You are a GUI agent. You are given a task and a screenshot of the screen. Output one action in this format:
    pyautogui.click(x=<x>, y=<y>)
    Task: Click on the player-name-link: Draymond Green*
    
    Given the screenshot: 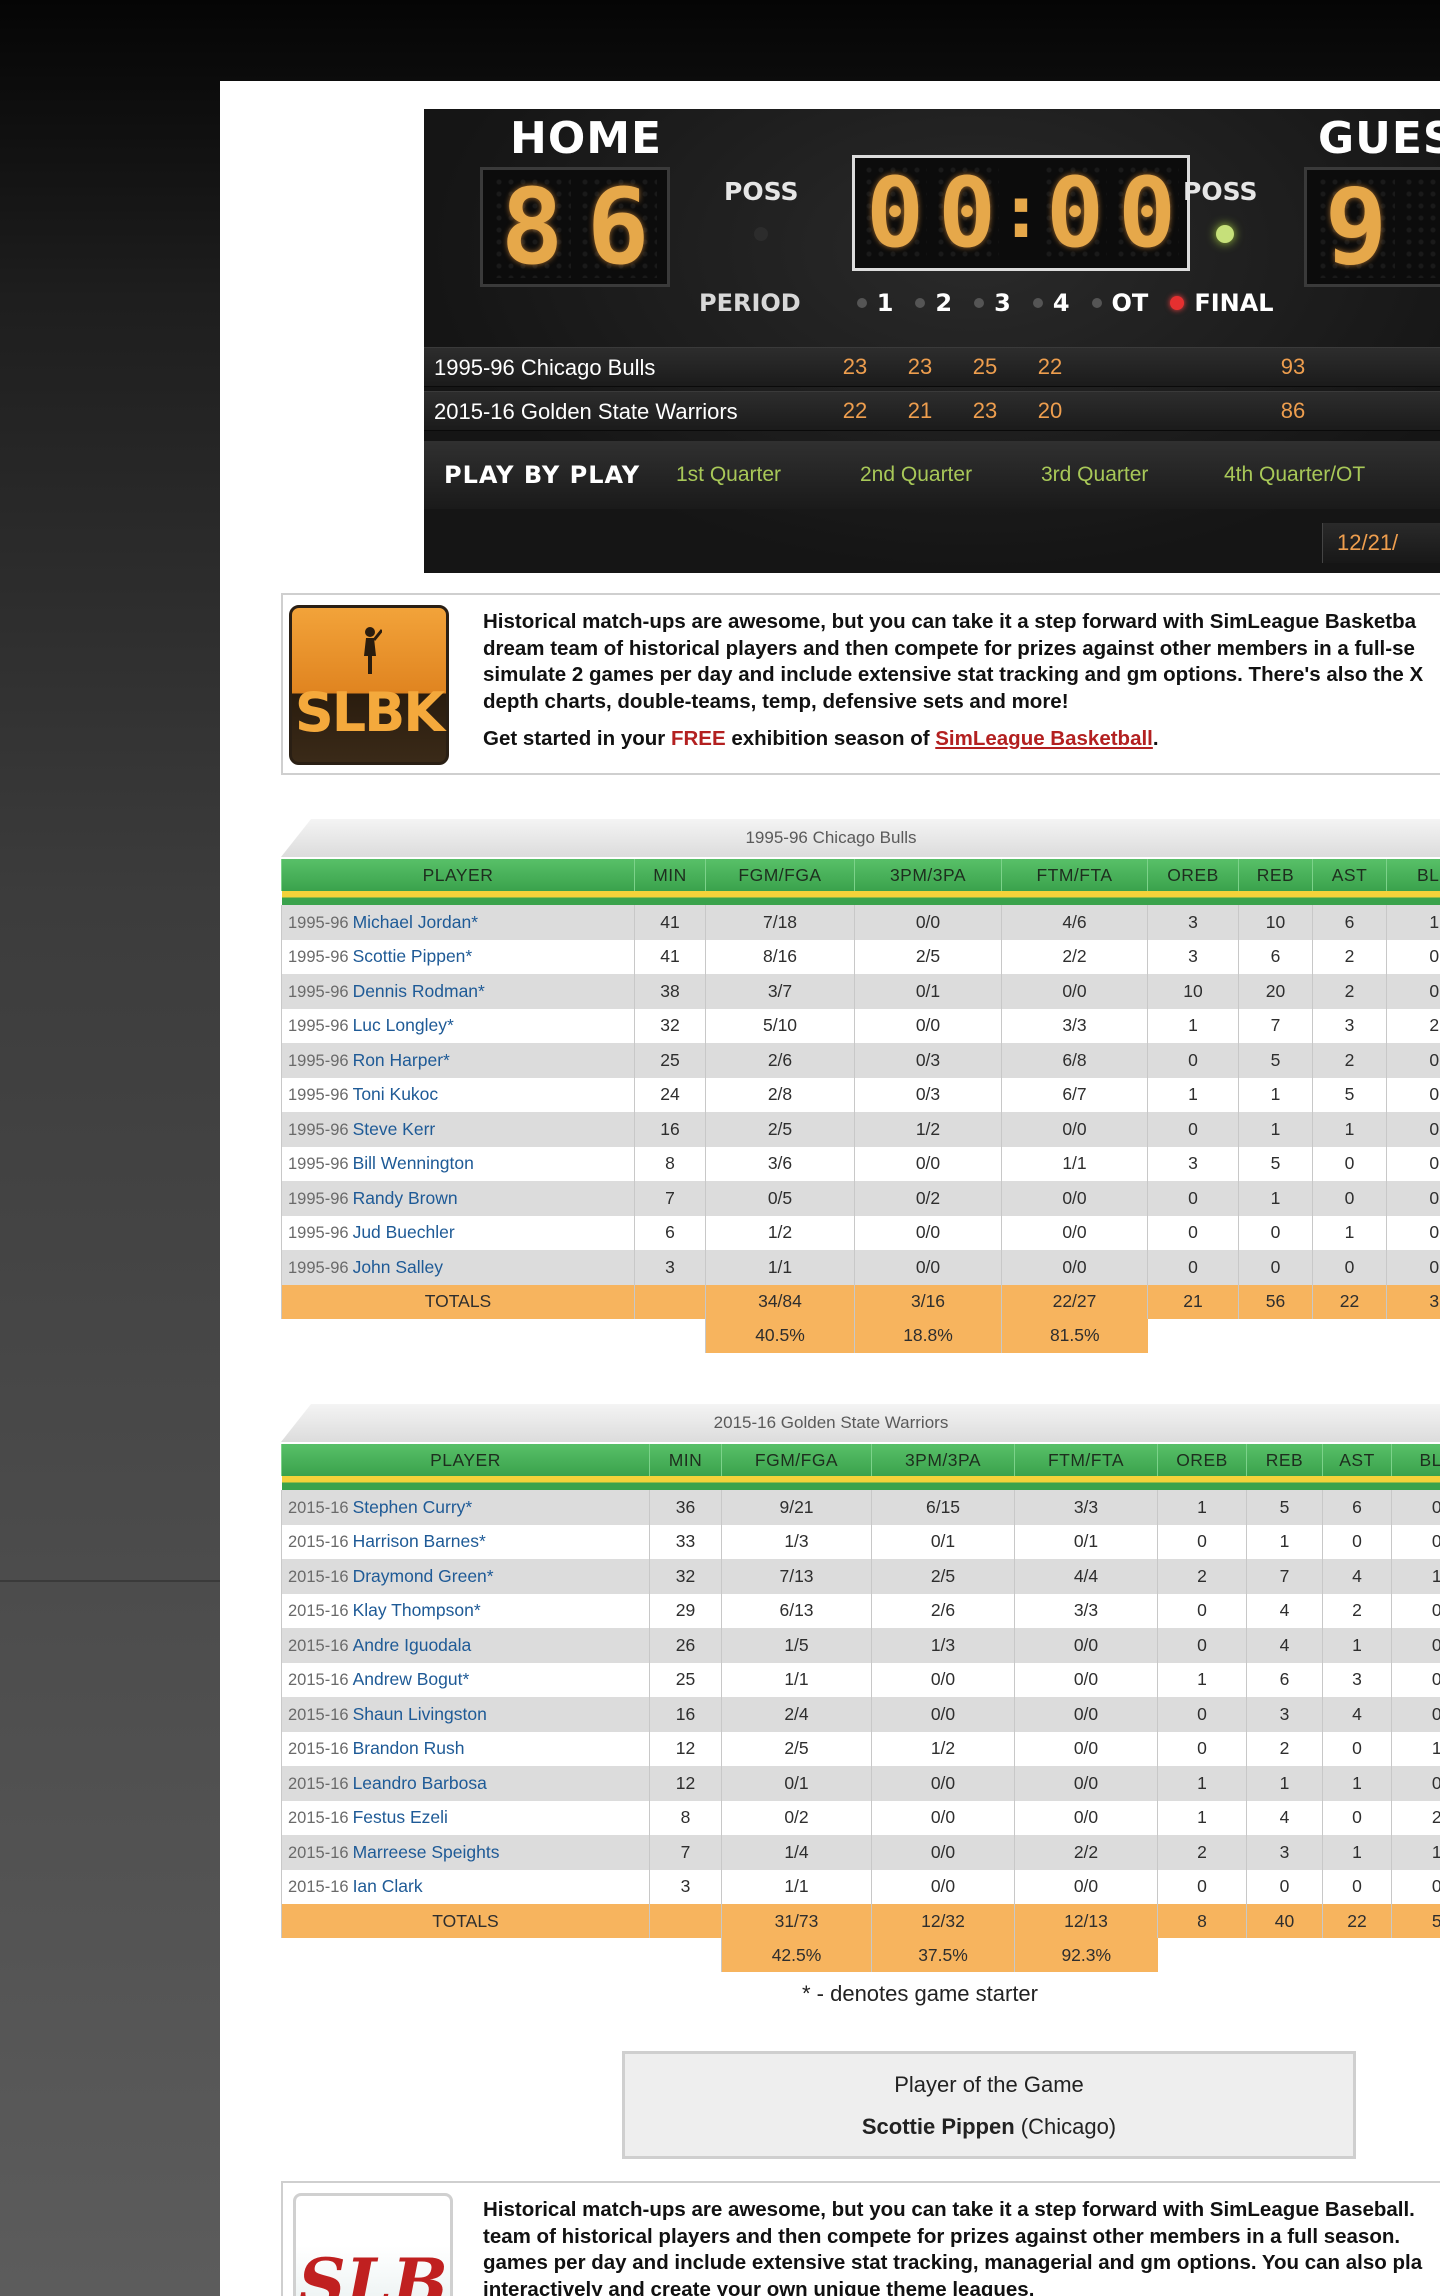 What is the action you would take?
    pyautogui.click(x=423, y=1576)
    